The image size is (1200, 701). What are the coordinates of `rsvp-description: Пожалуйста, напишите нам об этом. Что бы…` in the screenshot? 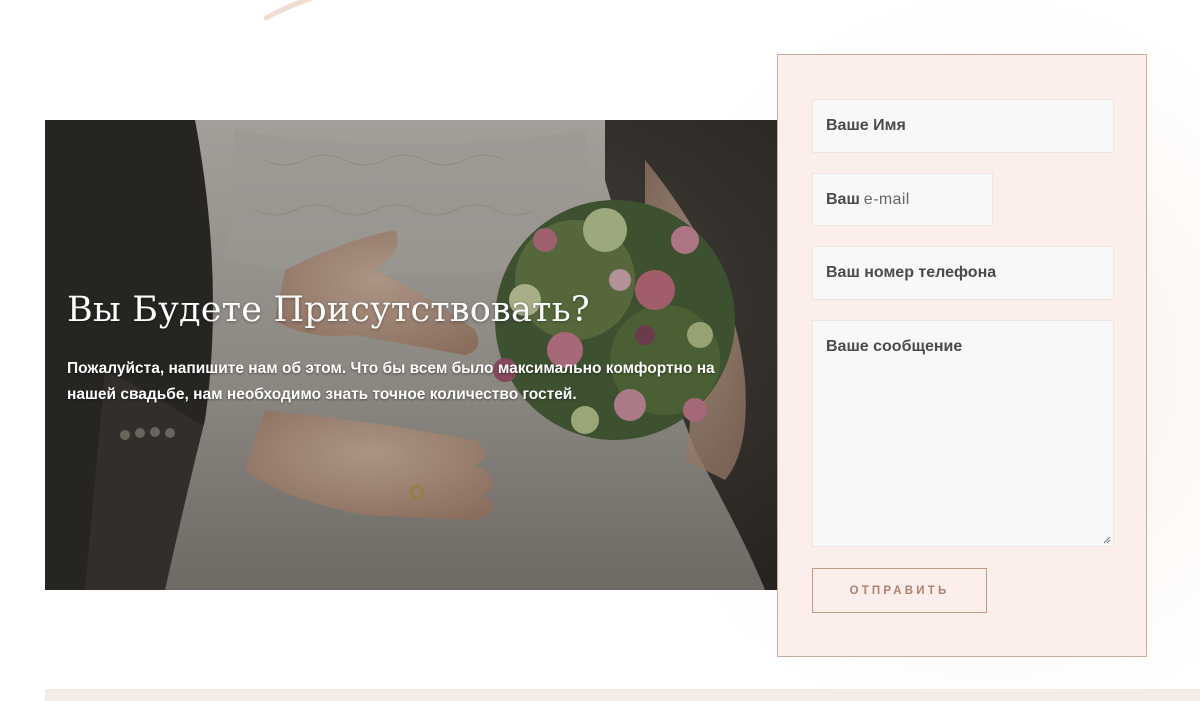 It's located at (391, 381).